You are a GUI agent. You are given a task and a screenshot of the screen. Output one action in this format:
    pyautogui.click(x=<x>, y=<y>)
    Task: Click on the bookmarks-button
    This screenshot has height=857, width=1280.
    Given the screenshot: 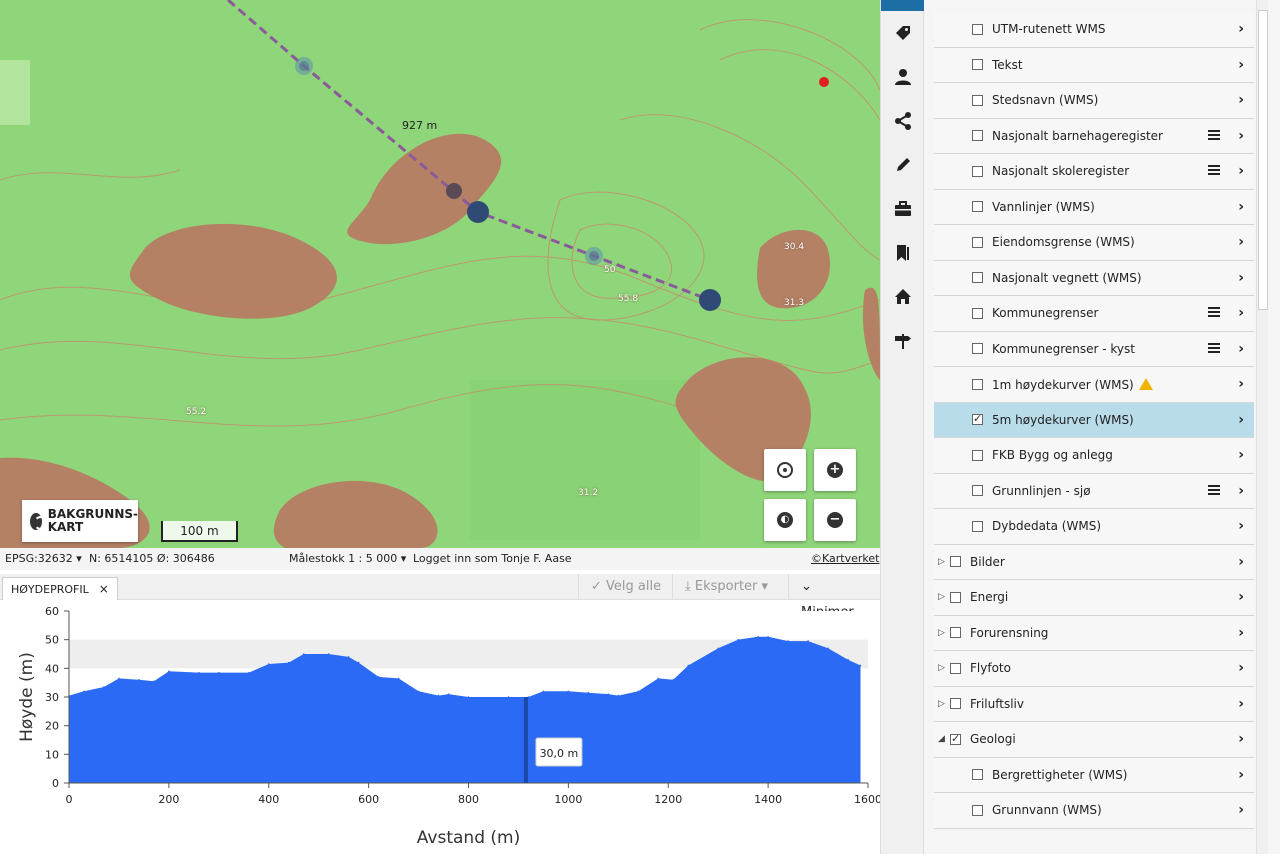 What is the action you would take?
    pyautogui.click(x=902, y=253)
    